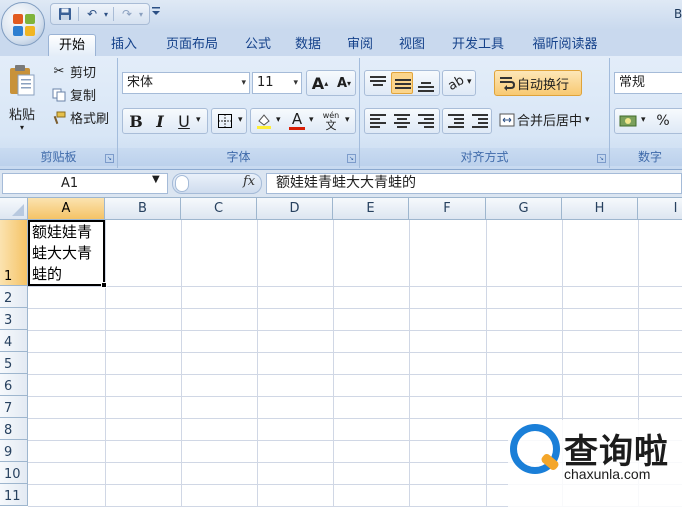 The height and width of the screenshot is (507, 682). Describe the element at coordinates (565, 45) in the screenshot. I see `tab-foxit-reader: 福昕阅读器` at that location.